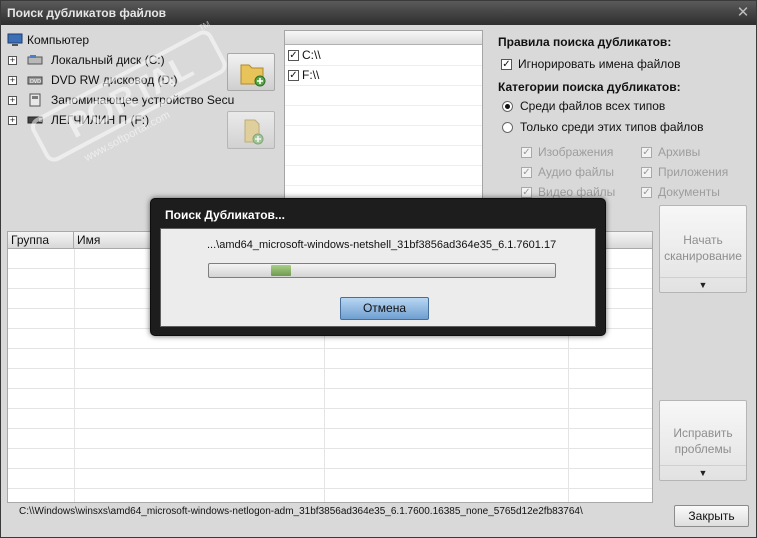  I want to click on tree-root-label: Компьютер, so click(58, 40).